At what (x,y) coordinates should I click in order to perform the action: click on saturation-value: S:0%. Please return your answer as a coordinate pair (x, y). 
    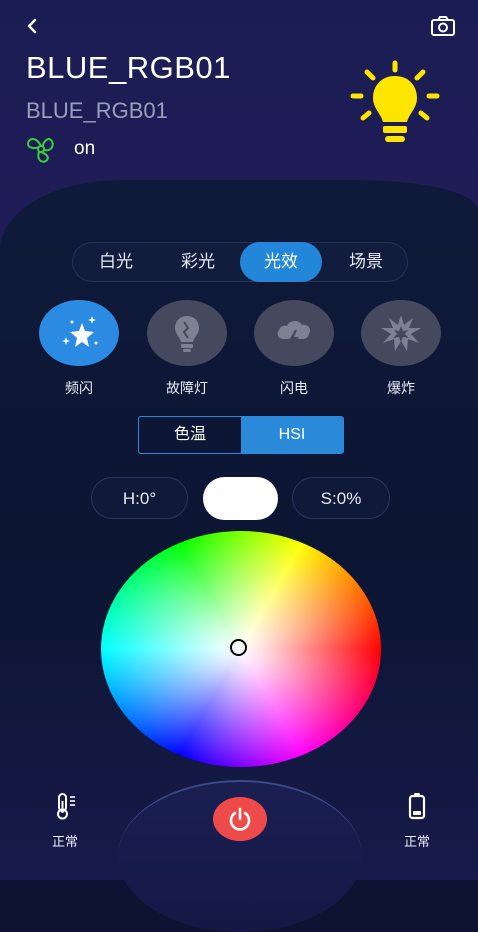
    Looking at the image, I should click on (341, 498).